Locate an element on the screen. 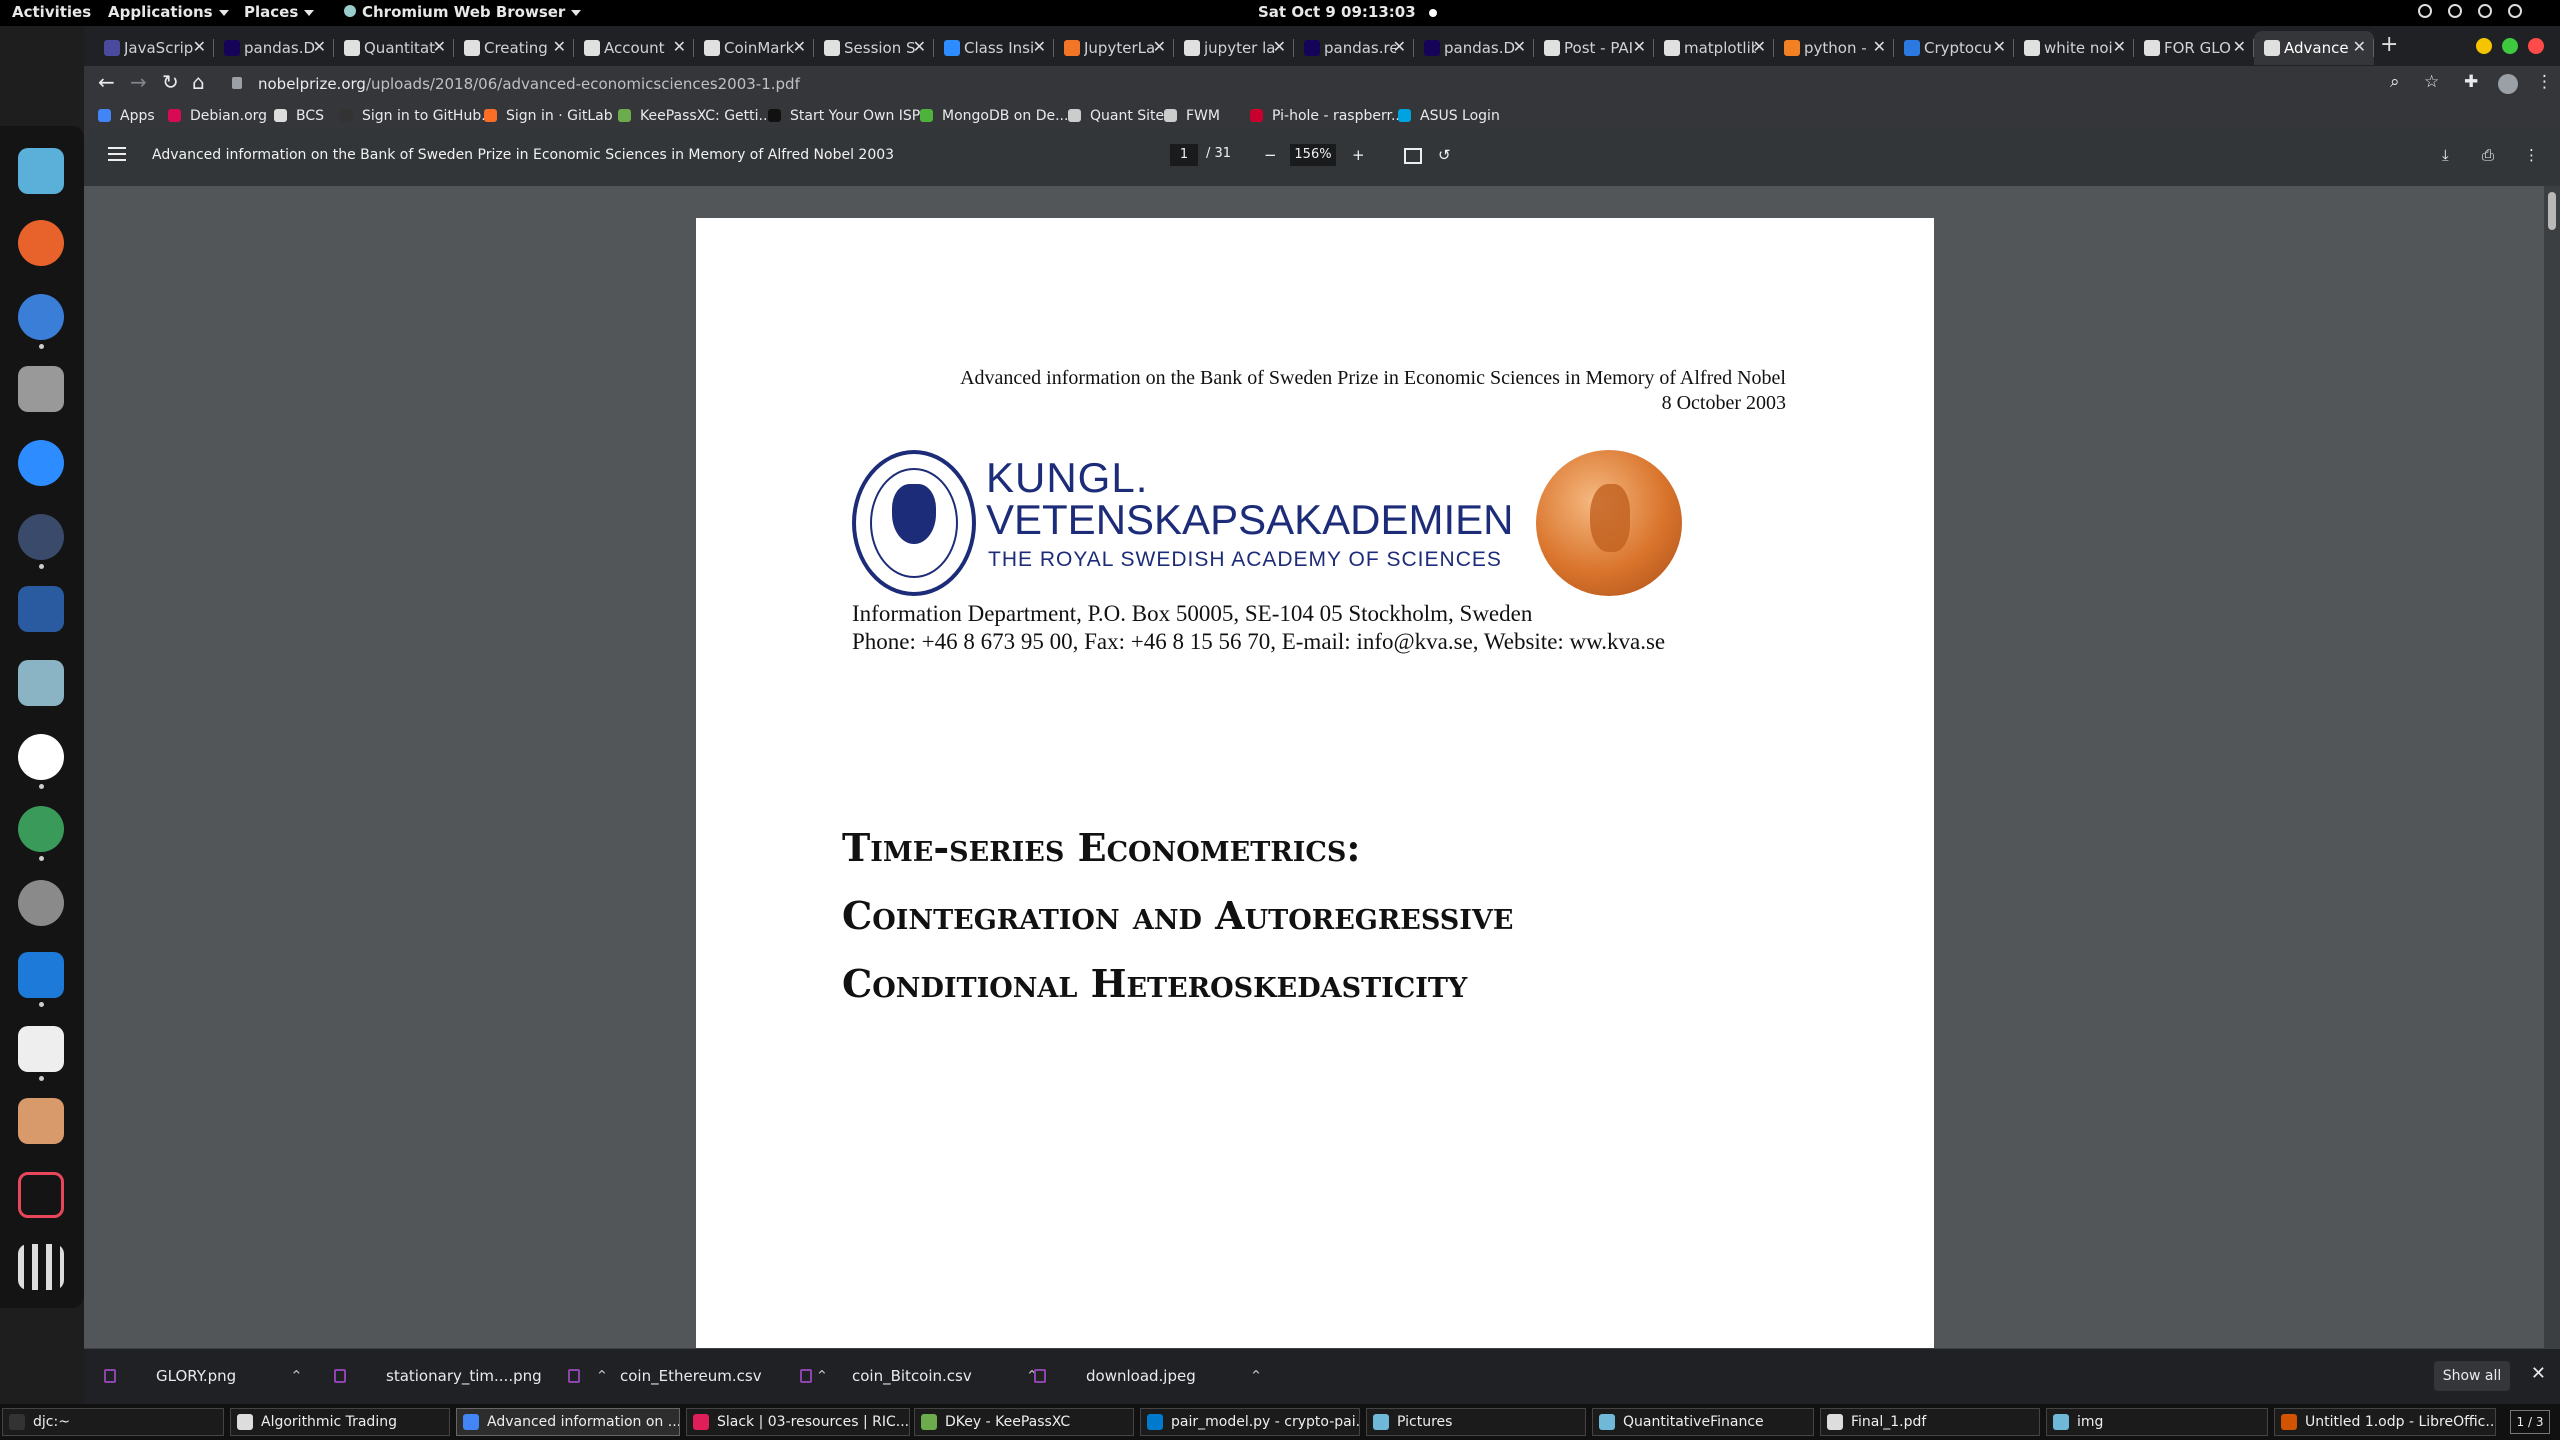  browser-tab: FOR GLO ✕ is located at coordinates (2194, 48).